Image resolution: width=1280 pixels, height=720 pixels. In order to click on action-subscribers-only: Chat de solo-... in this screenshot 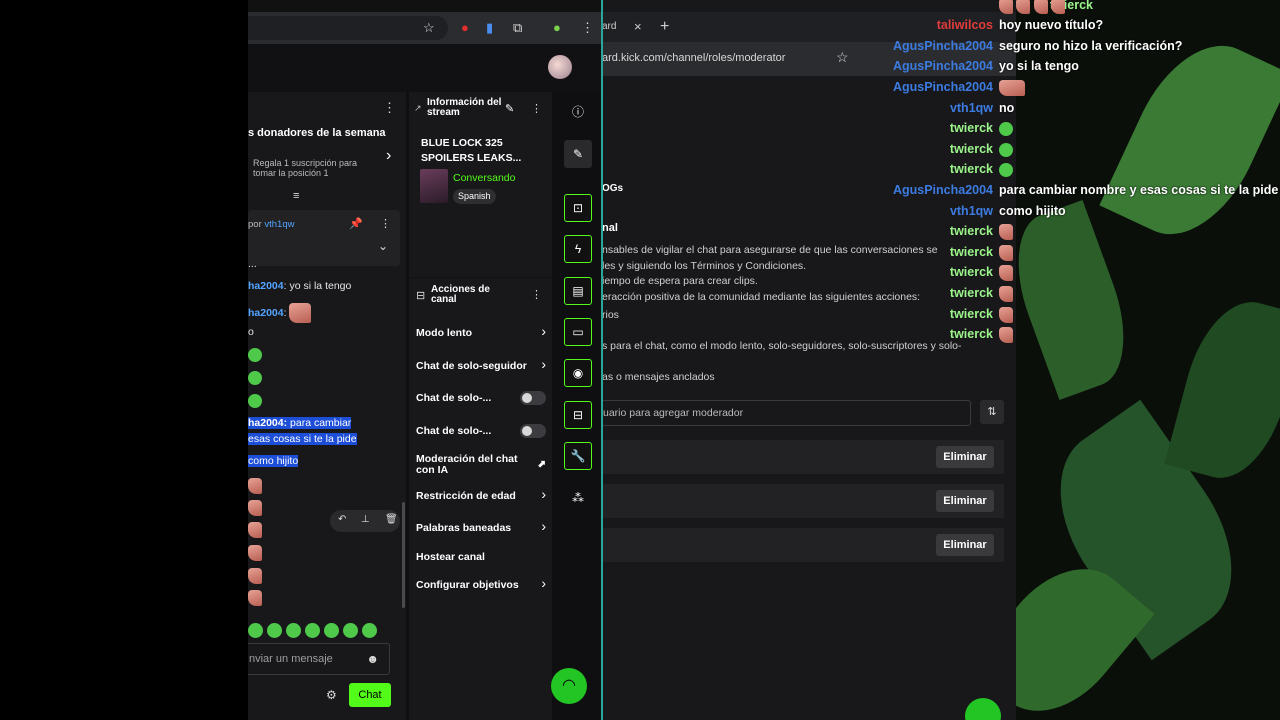, I will do `click(481, 398)`.